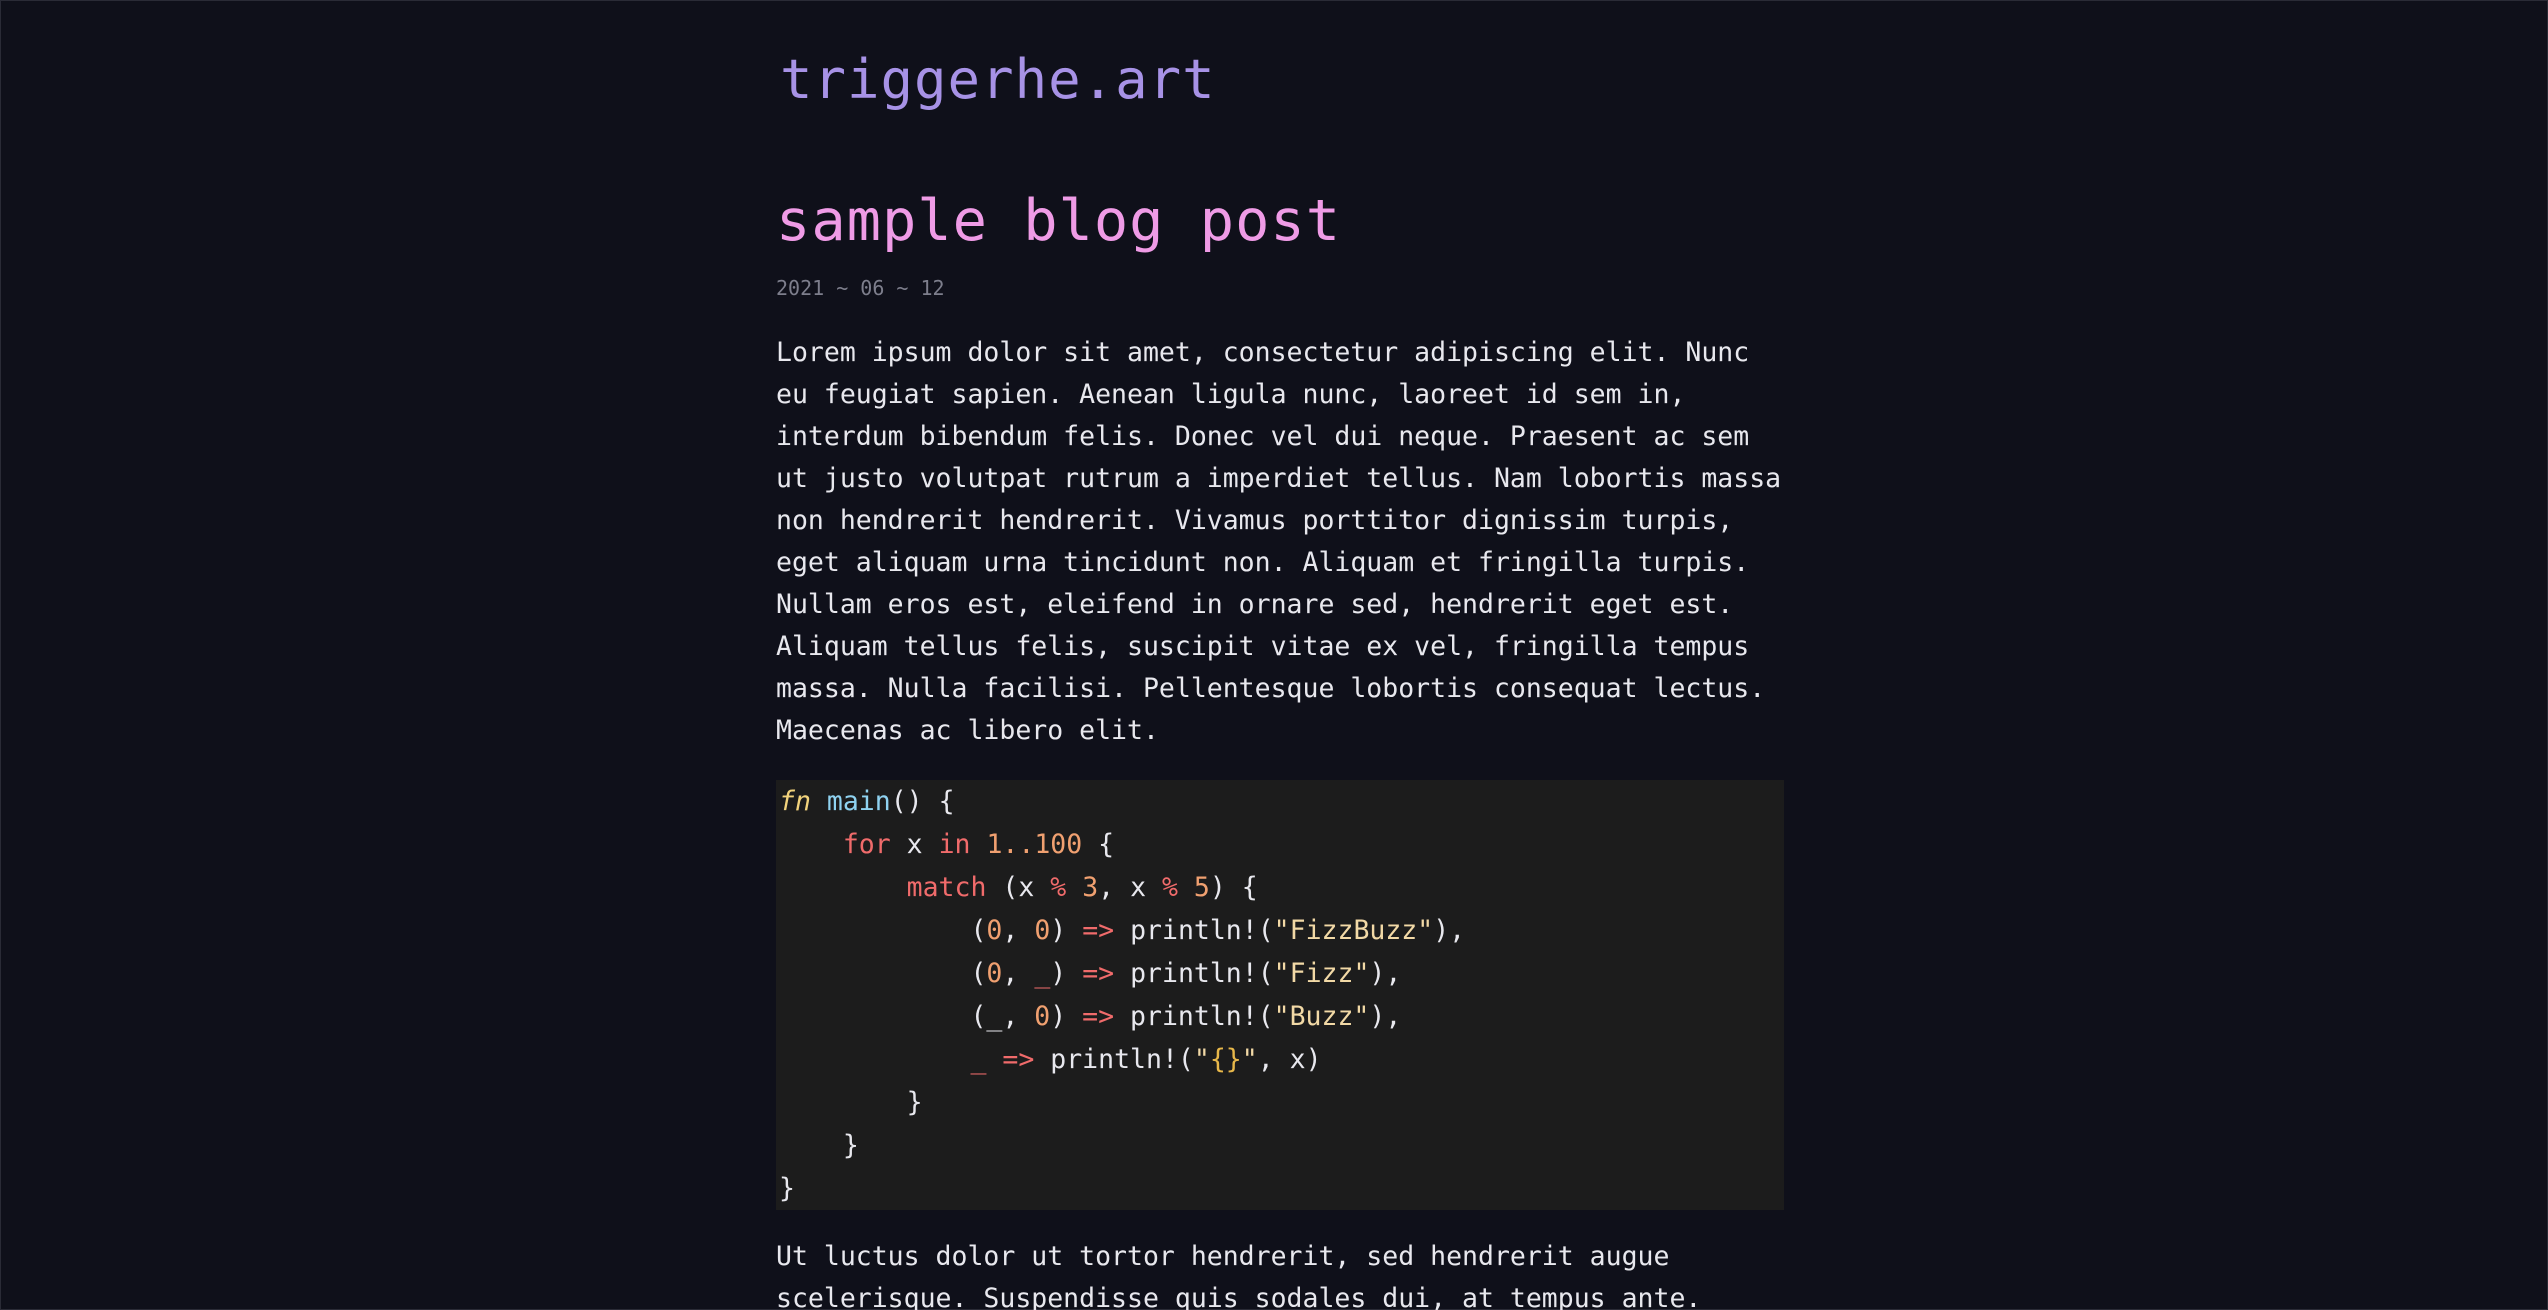  Describe the element at coordinates (1321, 1016) in the screenshot. I see `code-token: "Buzz"` at that location.